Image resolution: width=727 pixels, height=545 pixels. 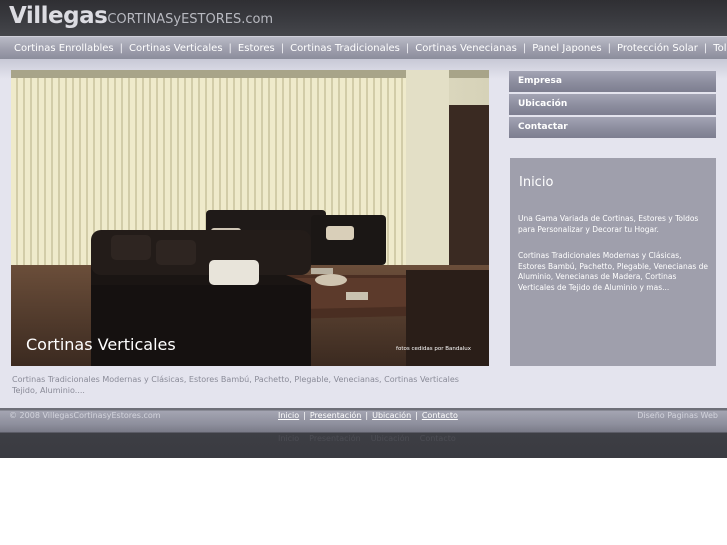 I want to click on footer-reflection: Inicio Presentación Ubicación Contacto, so click(x=372, y=438).